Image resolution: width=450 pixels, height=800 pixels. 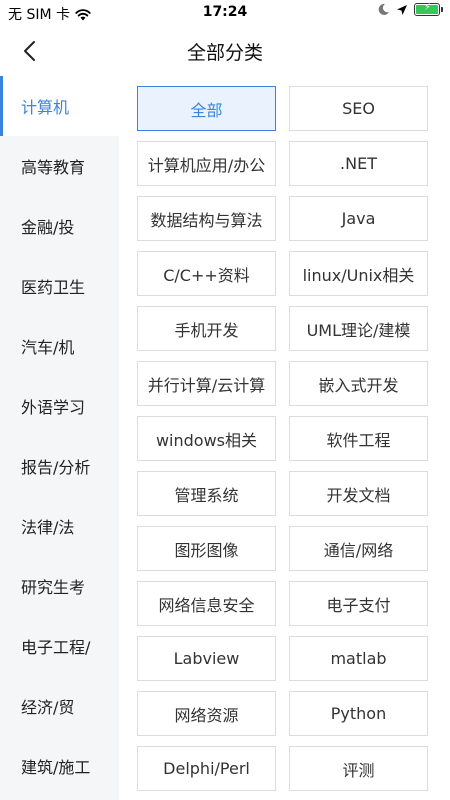 I want to click on category-tag: .NET, so click(x=358, y=163).